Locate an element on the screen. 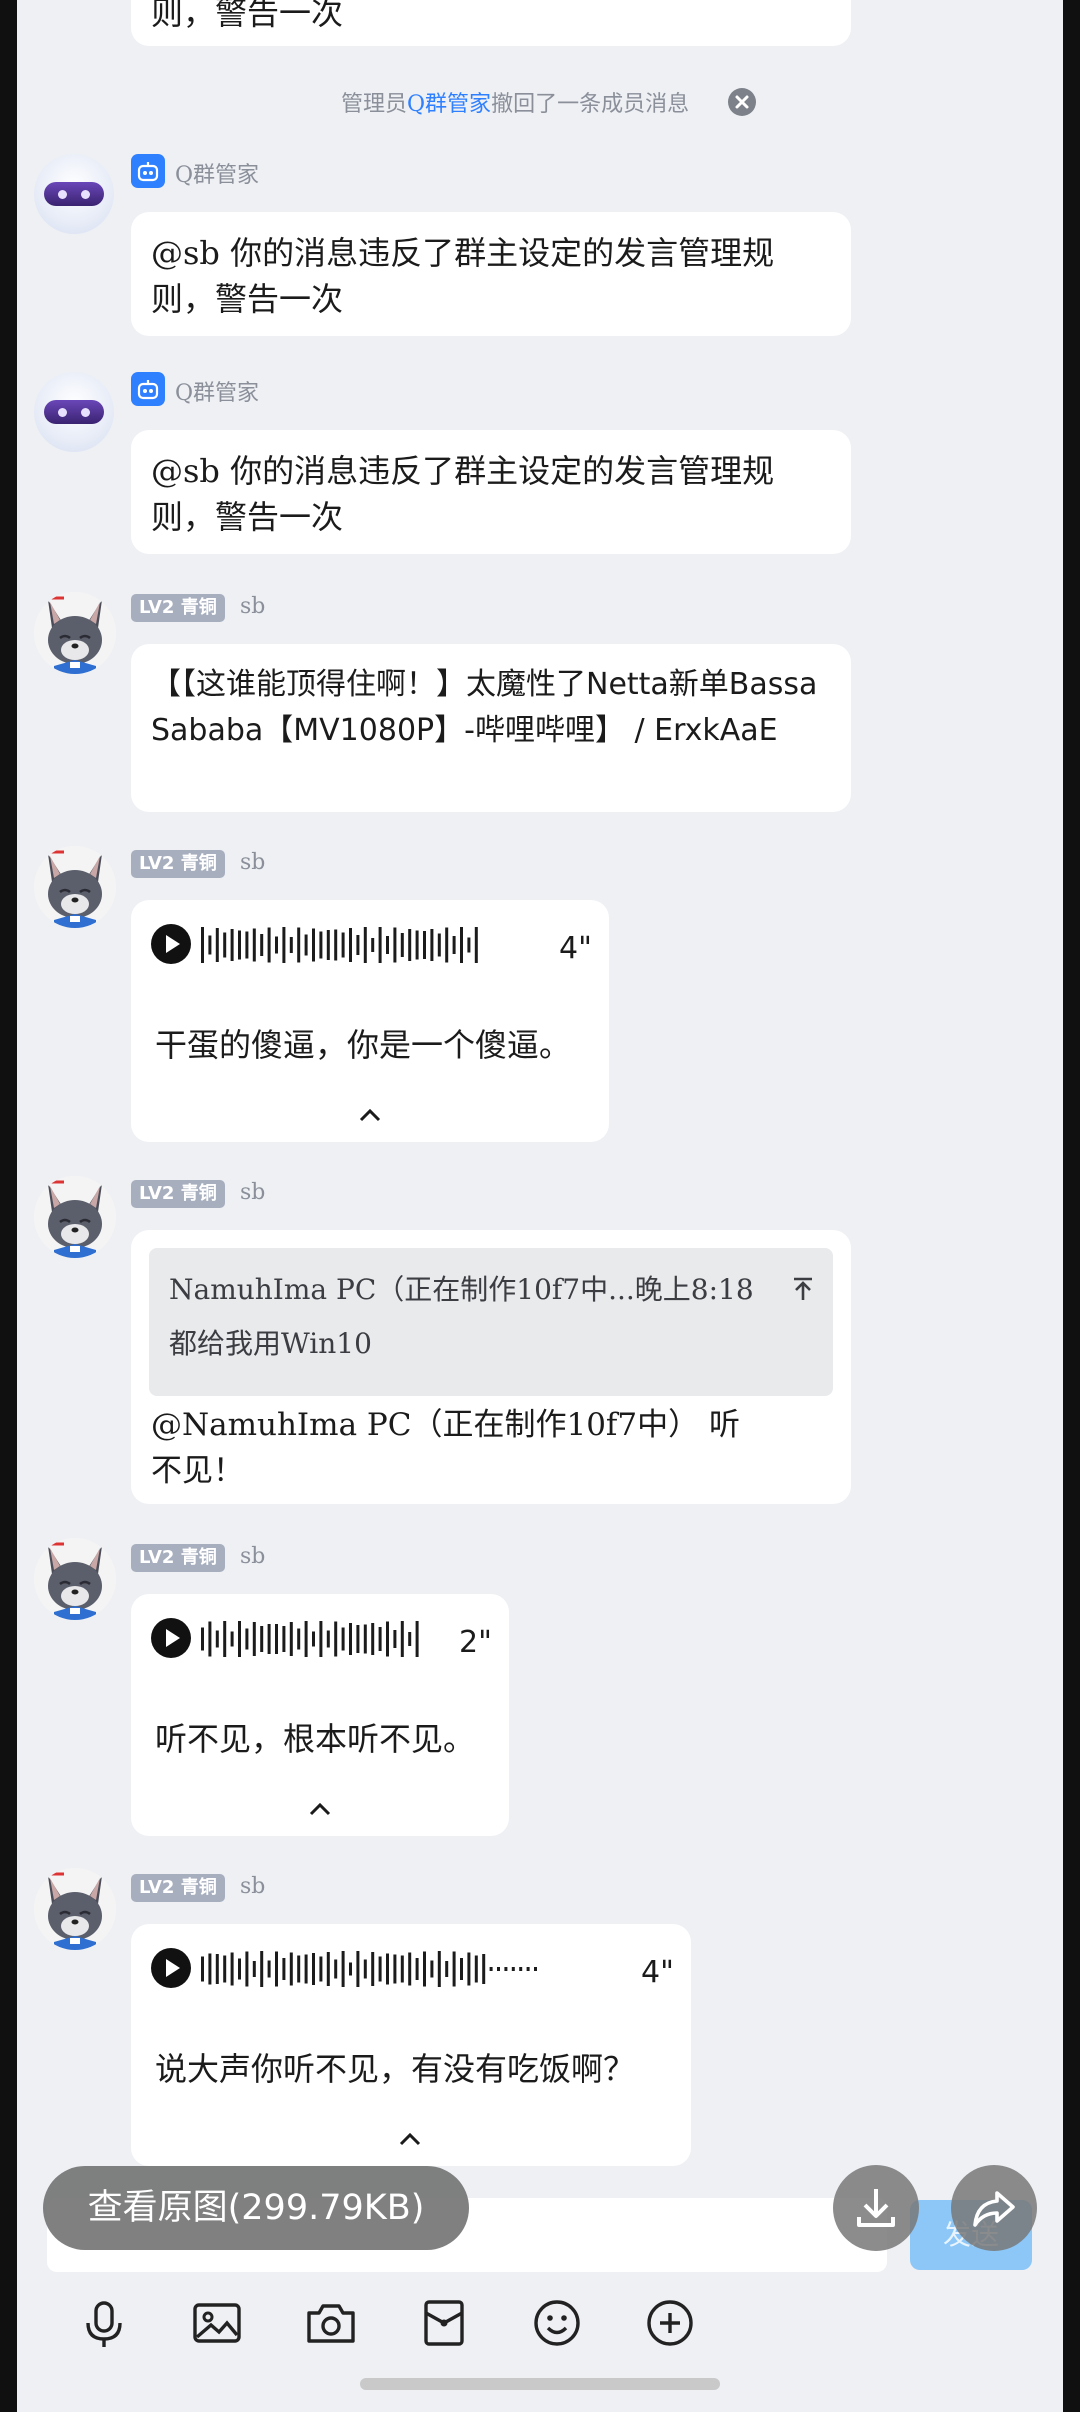 The height and width of the screenshot is (2412, 1080). share-button is located at coordinates (994, 2208).